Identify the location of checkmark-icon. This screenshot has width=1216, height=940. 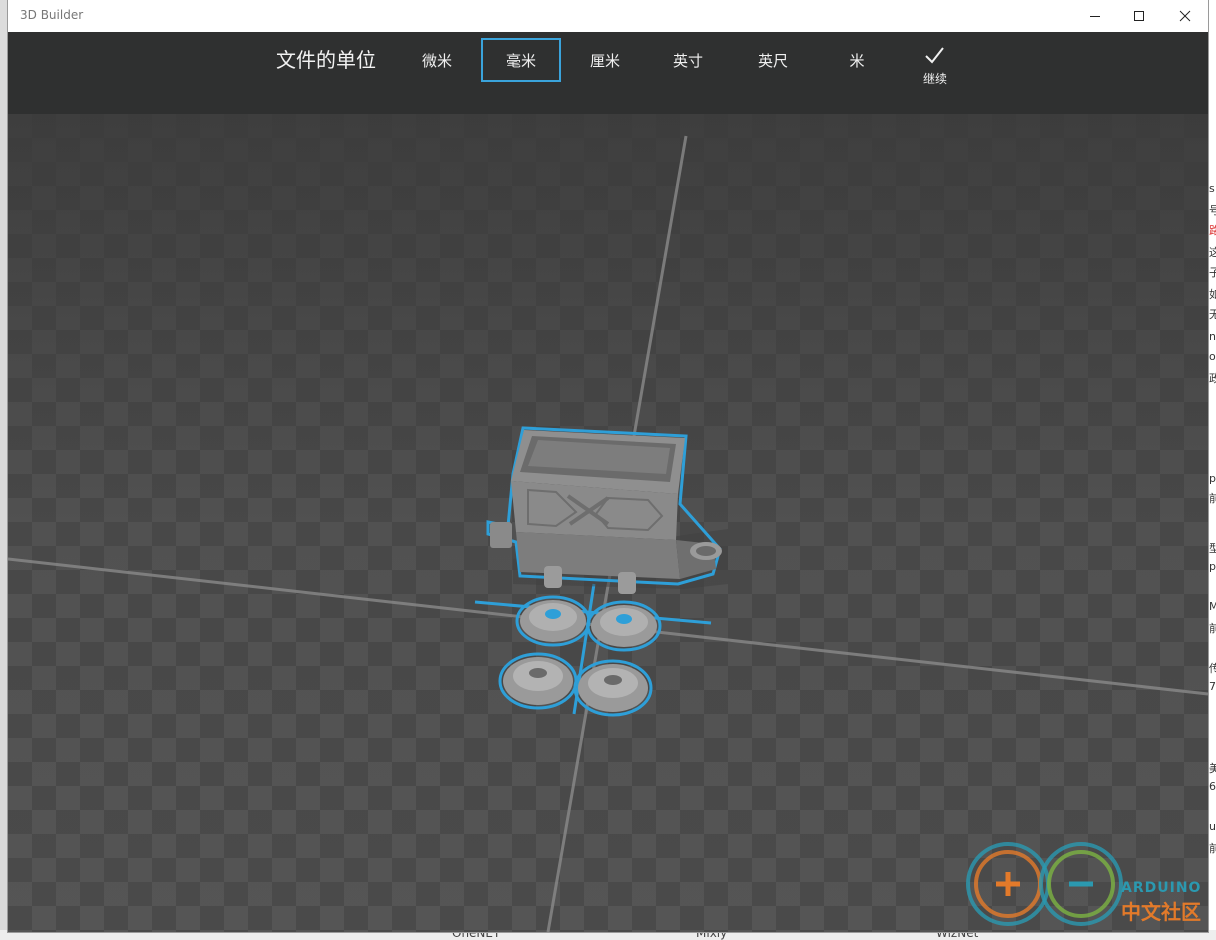
(934, 55).